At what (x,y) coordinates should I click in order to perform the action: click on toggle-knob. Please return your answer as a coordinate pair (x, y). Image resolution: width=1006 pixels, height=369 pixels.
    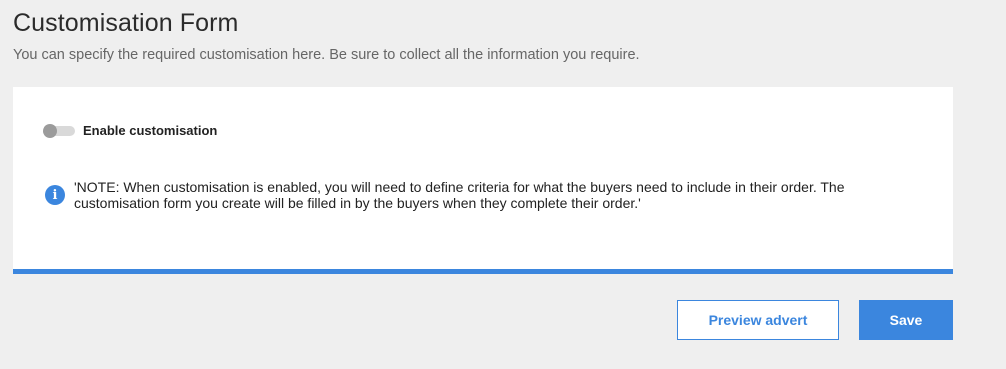
    Looking at the image, I should click on (50, 130).